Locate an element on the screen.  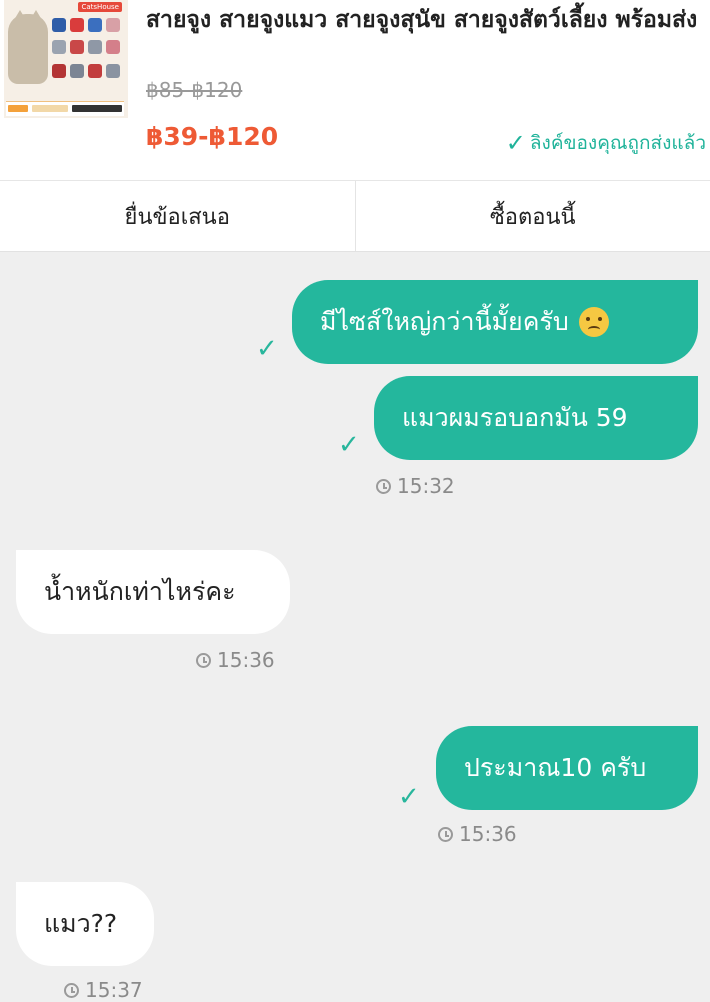
cat-image is located at coordinates (28, 49).